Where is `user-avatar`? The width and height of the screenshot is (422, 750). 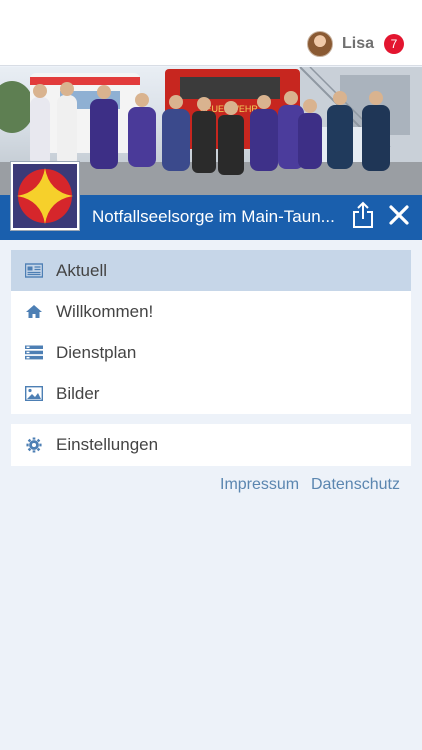 user-avatar is located at coordinates (319, 44).